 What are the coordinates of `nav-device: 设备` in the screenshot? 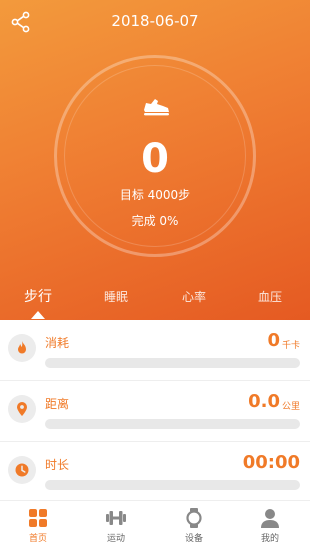 It's located at (194, 525).